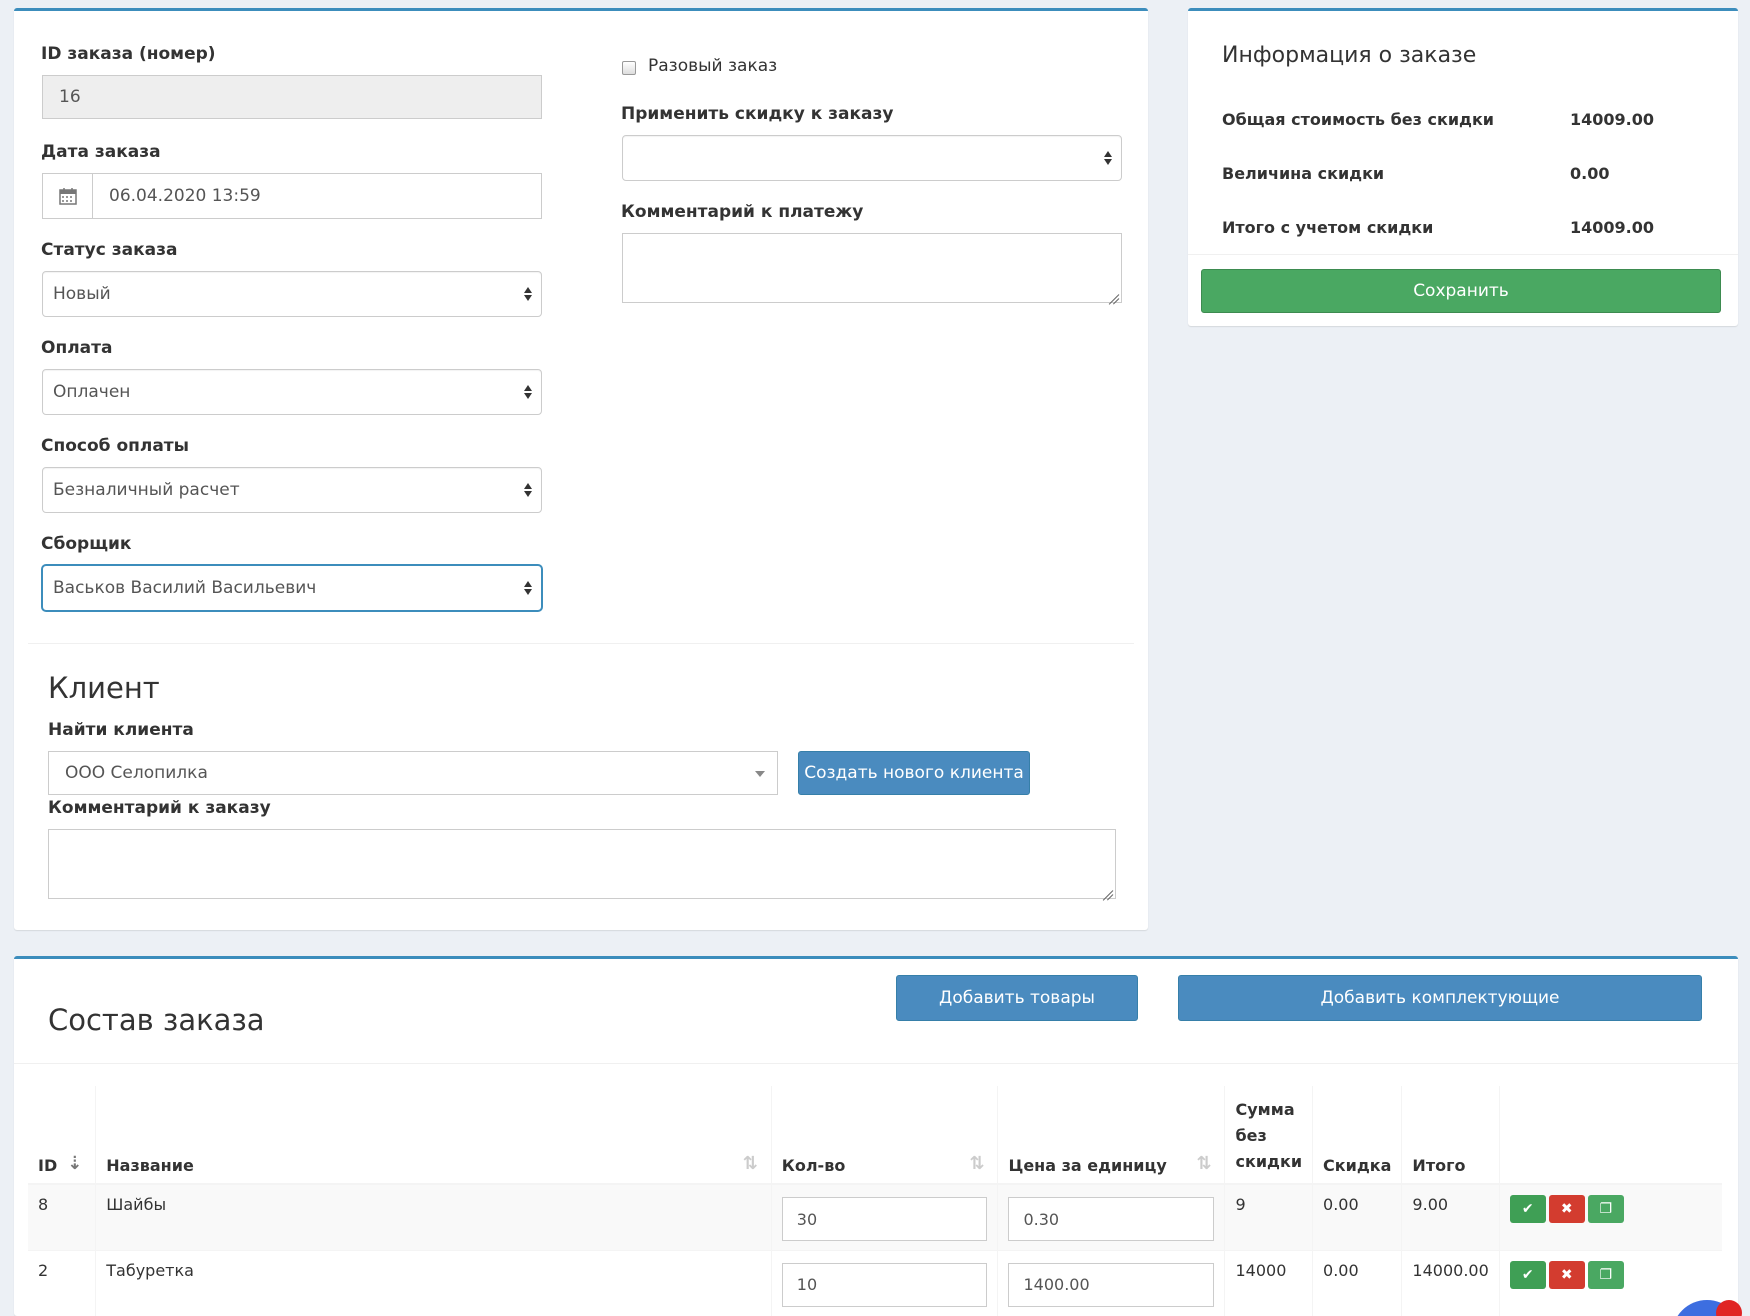 The height and width of the screenshot is (1316, 1750). What do you see at coordinates (136, 773) in the screenshot?
I see `find-client-value: ООО Селопилка` at bounding box center [136, 773].